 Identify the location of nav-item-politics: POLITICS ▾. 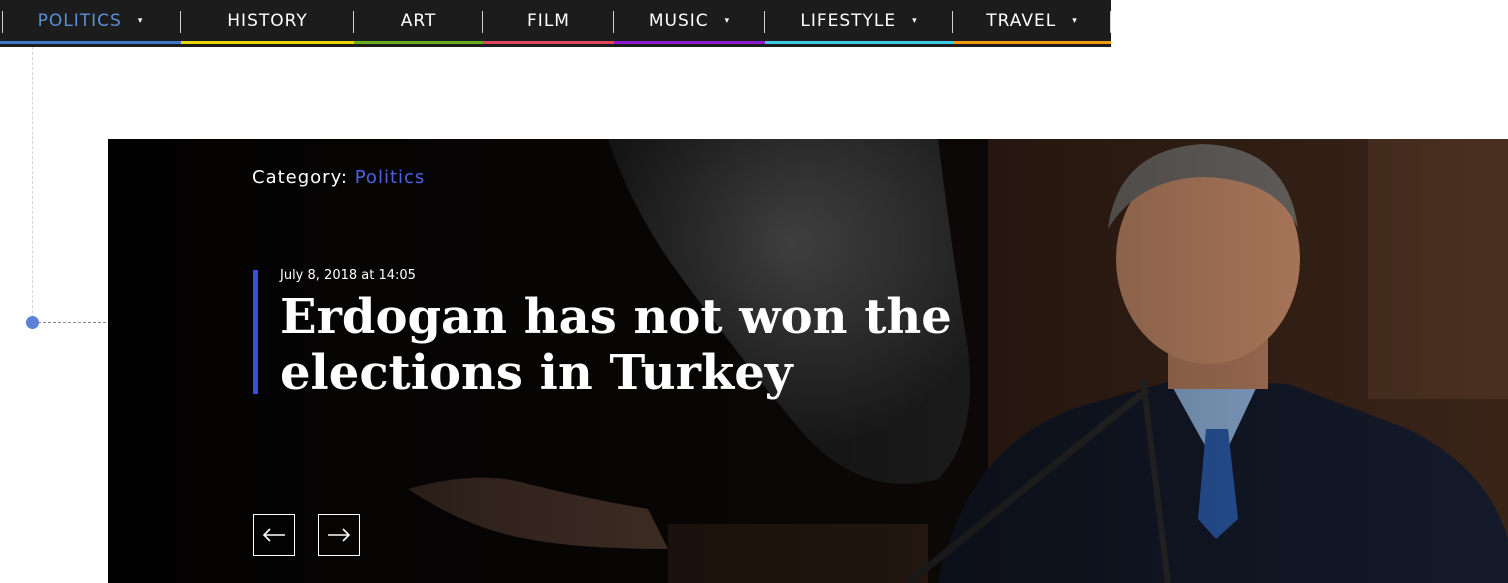
(90, 22).